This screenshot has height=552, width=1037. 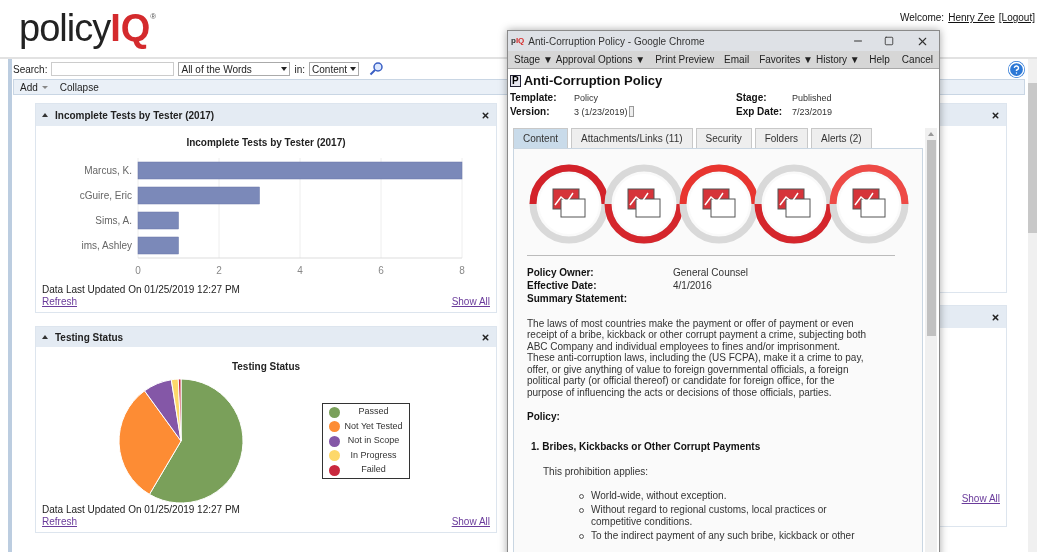 What do you see at coordinates (596, 472) in the screenshot?
I see `section-intro: This prohibition applies:` at bounding box center [596, 472].